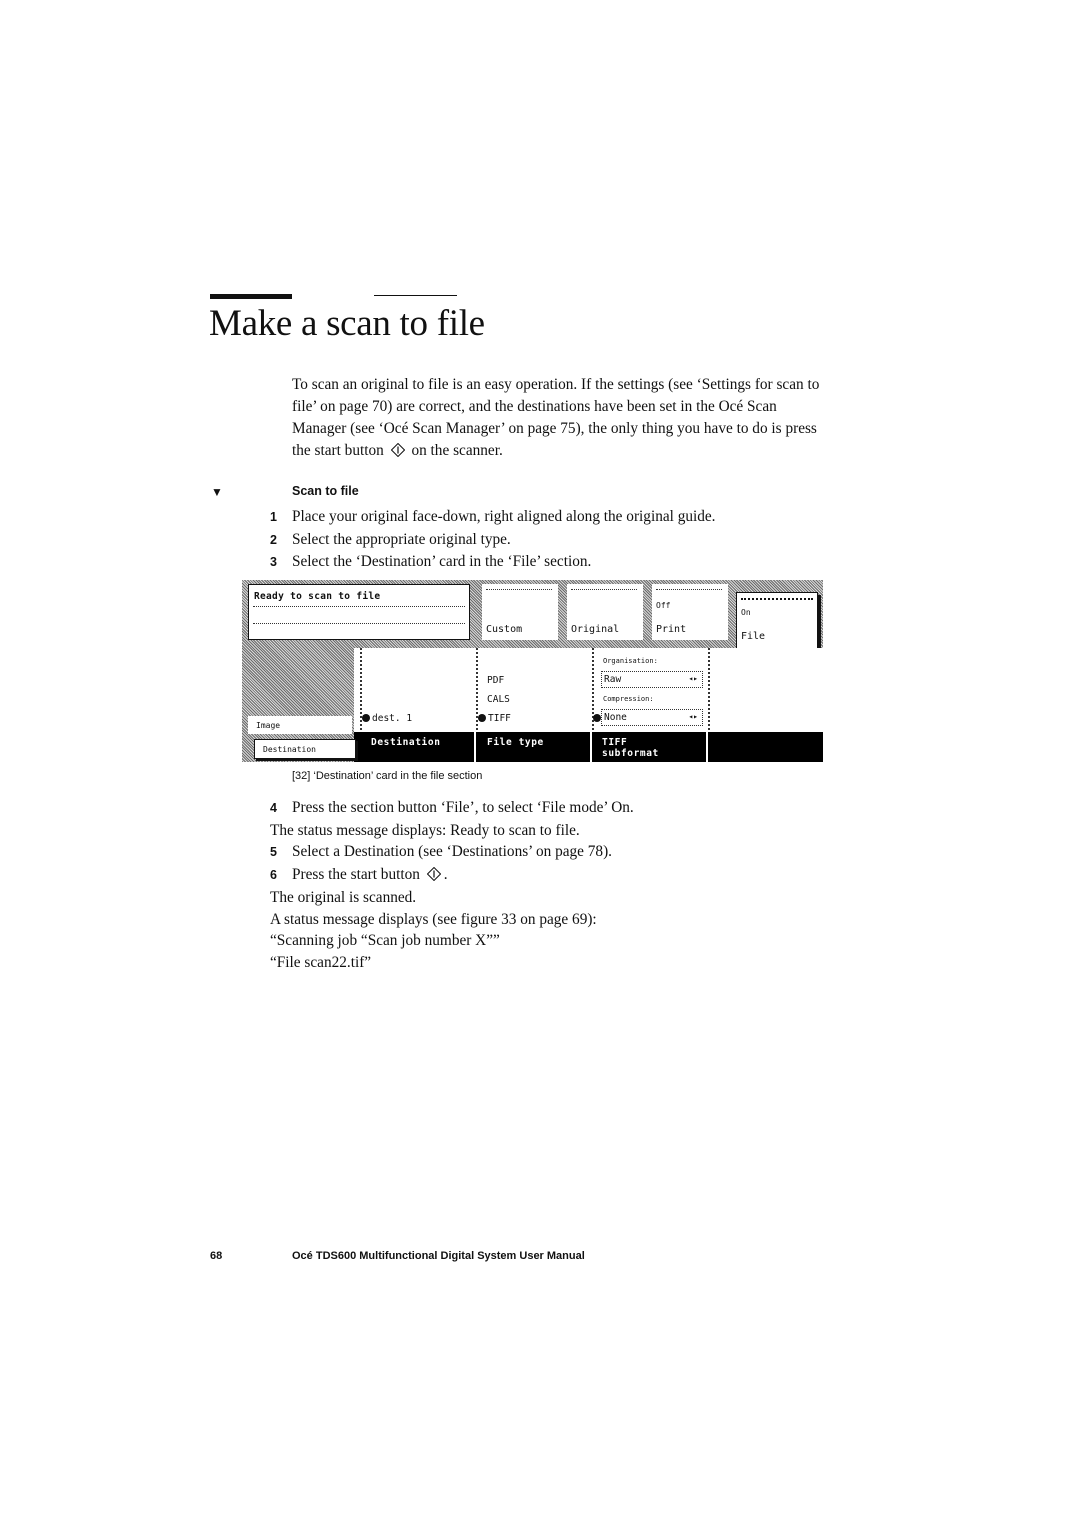  I want to click on page-title: Make a scan to file, so click(347, 323).